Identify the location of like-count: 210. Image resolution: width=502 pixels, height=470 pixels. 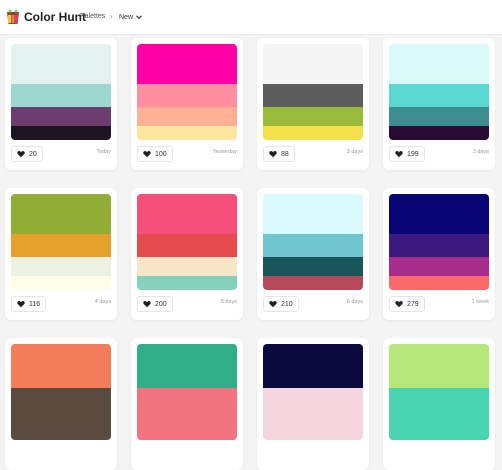
(287, 304).